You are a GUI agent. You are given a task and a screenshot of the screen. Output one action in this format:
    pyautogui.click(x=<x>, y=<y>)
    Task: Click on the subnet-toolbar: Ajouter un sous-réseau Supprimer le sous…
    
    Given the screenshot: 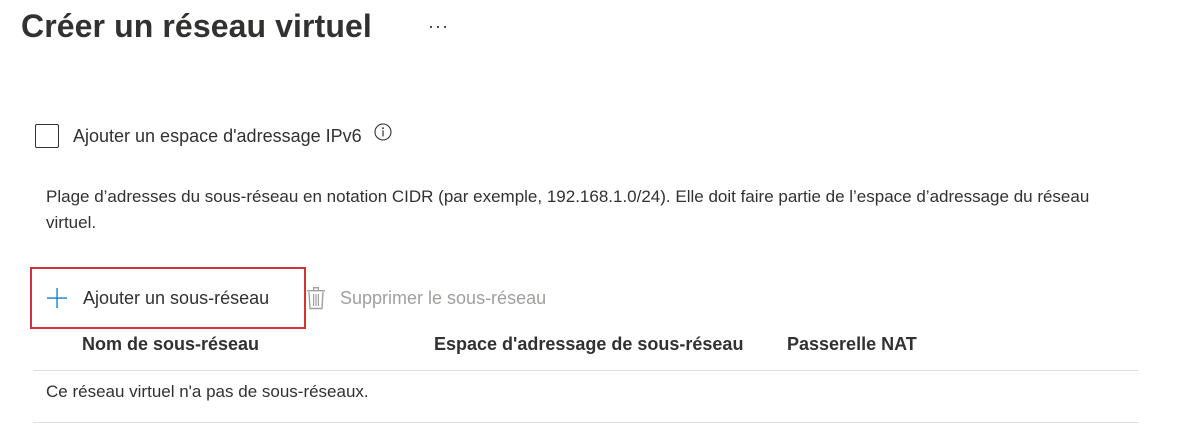 What is the action you would take?
    pyautogui.click(x=288, y=298)
    